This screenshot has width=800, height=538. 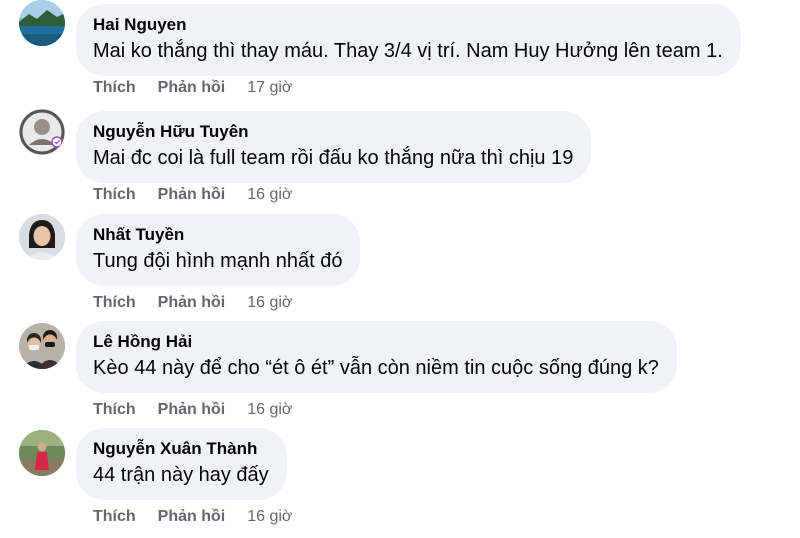 I want to click on comment-author: Lê Hồng Hải, so click(x=376, y=341).